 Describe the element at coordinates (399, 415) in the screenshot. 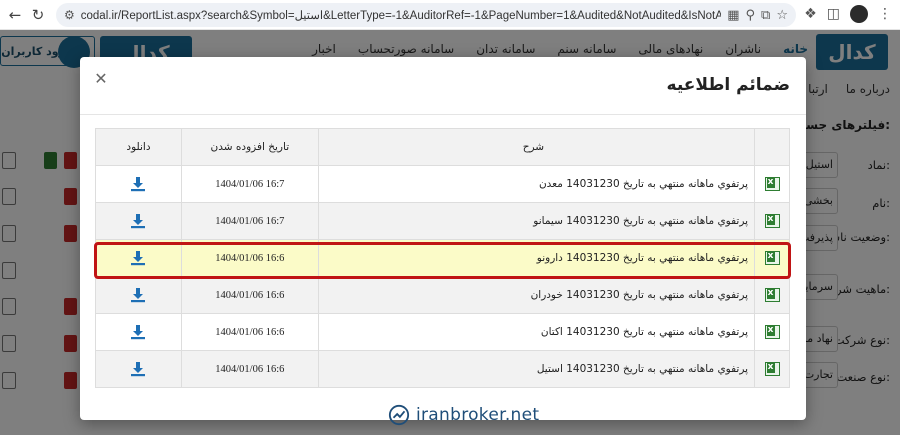

I see `chart-logo-icon` at that location.